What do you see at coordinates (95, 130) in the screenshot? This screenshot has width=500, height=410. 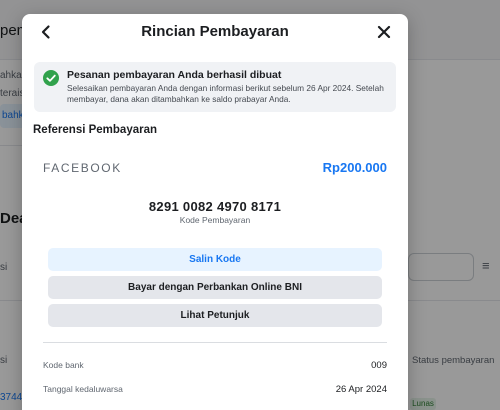 I see `payment-reference-heading: Referensi Pembayaran` at bounding box center [95, 130].